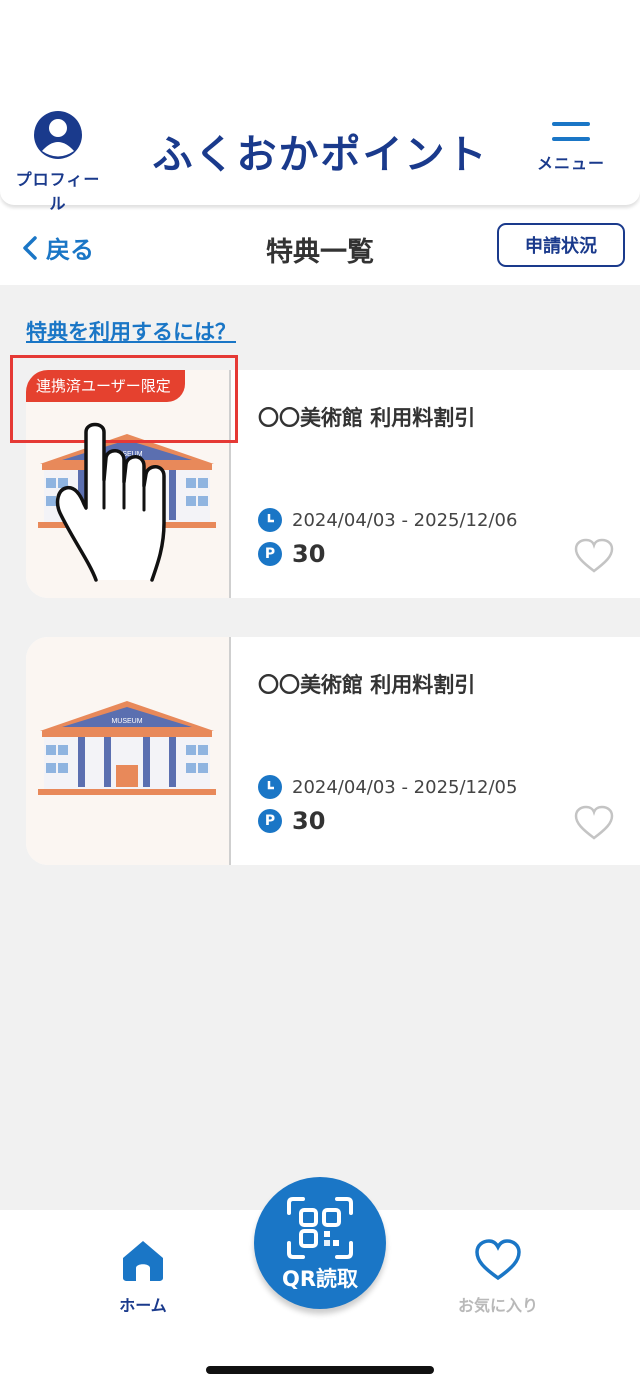  I want to click on benefit-period: 2024/04/03 - 2025/12/05, so click(387, 787).